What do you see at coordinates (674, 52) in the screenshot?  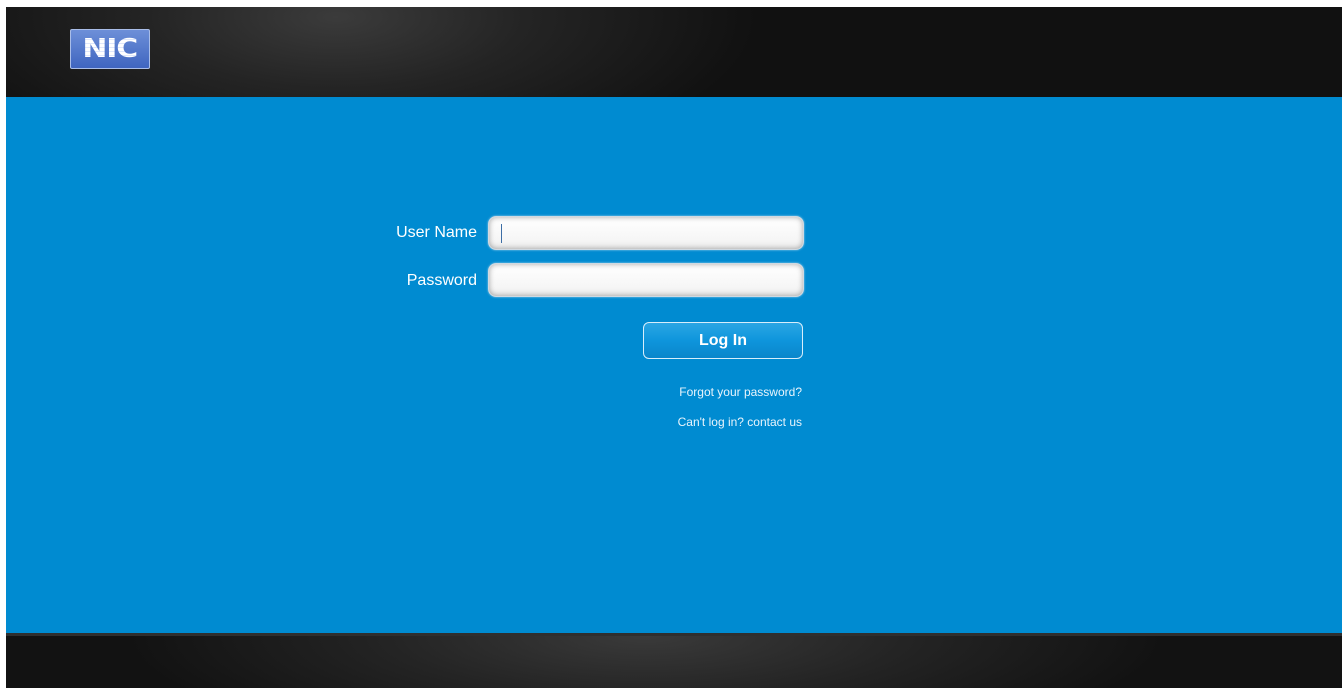 I see `header-bar: NIC` at bounding box center [674, 52].